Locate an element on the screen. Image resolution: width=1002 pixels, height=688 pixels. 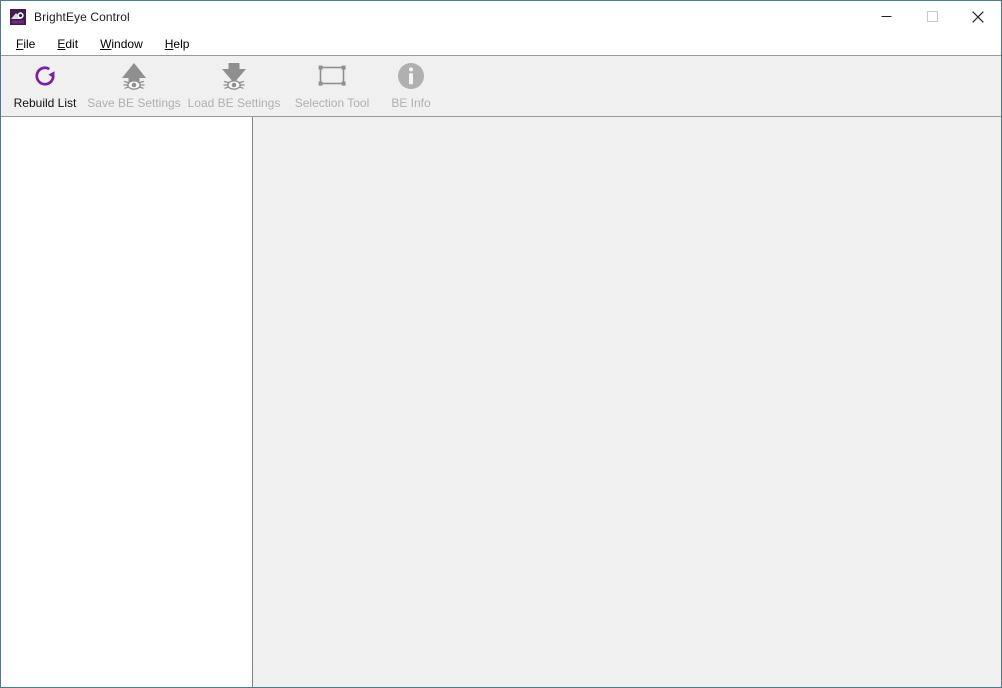
down-arrow-eye-icon is located at coordinates (234, 76).